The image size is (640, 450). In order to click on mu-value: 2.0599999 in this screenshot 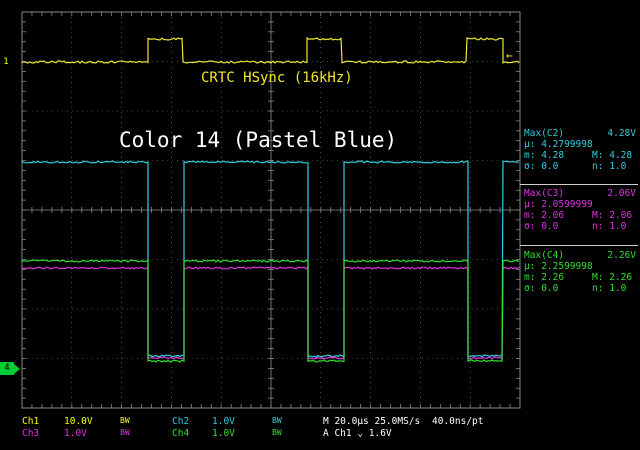, I will do `click(566, 204)`.